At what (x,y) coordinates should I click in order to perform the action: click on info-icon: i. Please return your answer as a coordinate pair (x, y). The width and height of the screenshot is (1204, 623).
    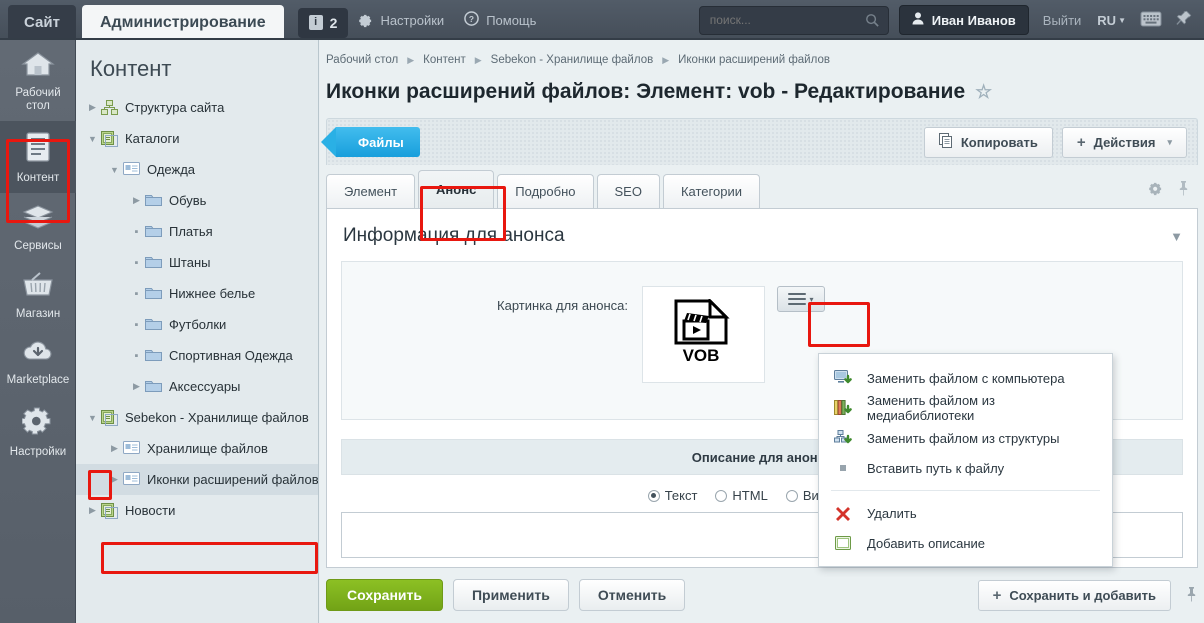
    Looking at the image, I should click on (315, 22).